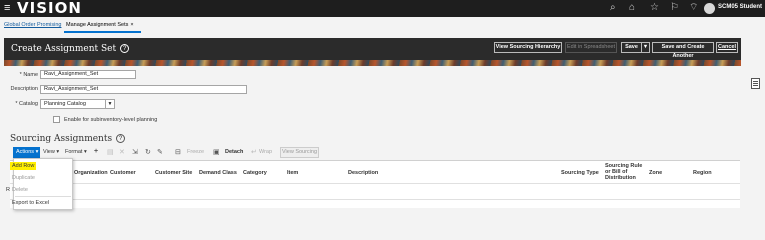  What do you see at coordinates (160, 152) in the screenshot?
I see `edit-icon: ✎` at bounding box center [160, 152].